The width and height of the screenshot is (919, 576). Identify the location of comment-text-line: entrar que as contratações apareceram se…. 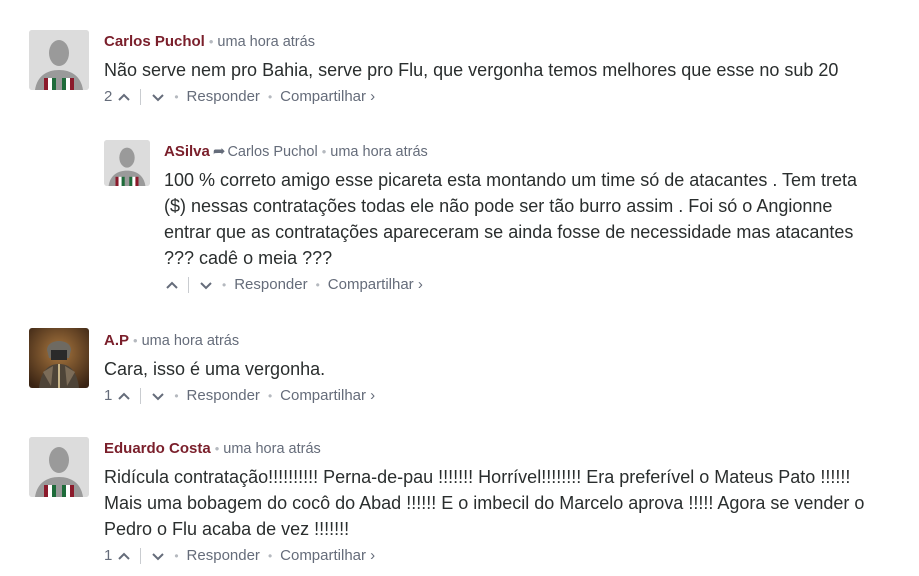
(509, 232).